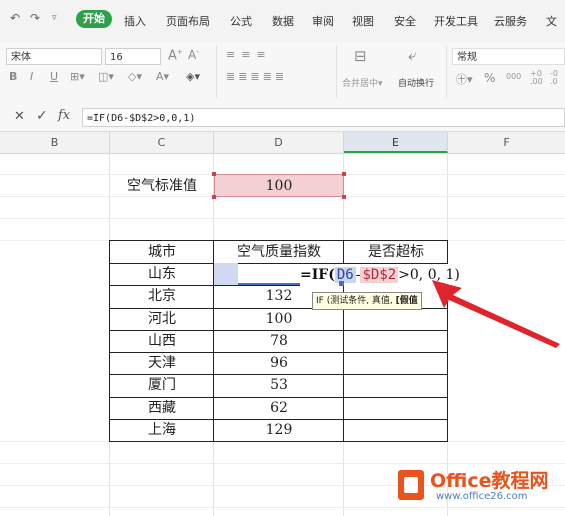 Image resolution: width=565 pixels, height=516 pixels. Describe the element at coordinates (54, 76) in the screenshot. I see `underline-icon: U` at that location.